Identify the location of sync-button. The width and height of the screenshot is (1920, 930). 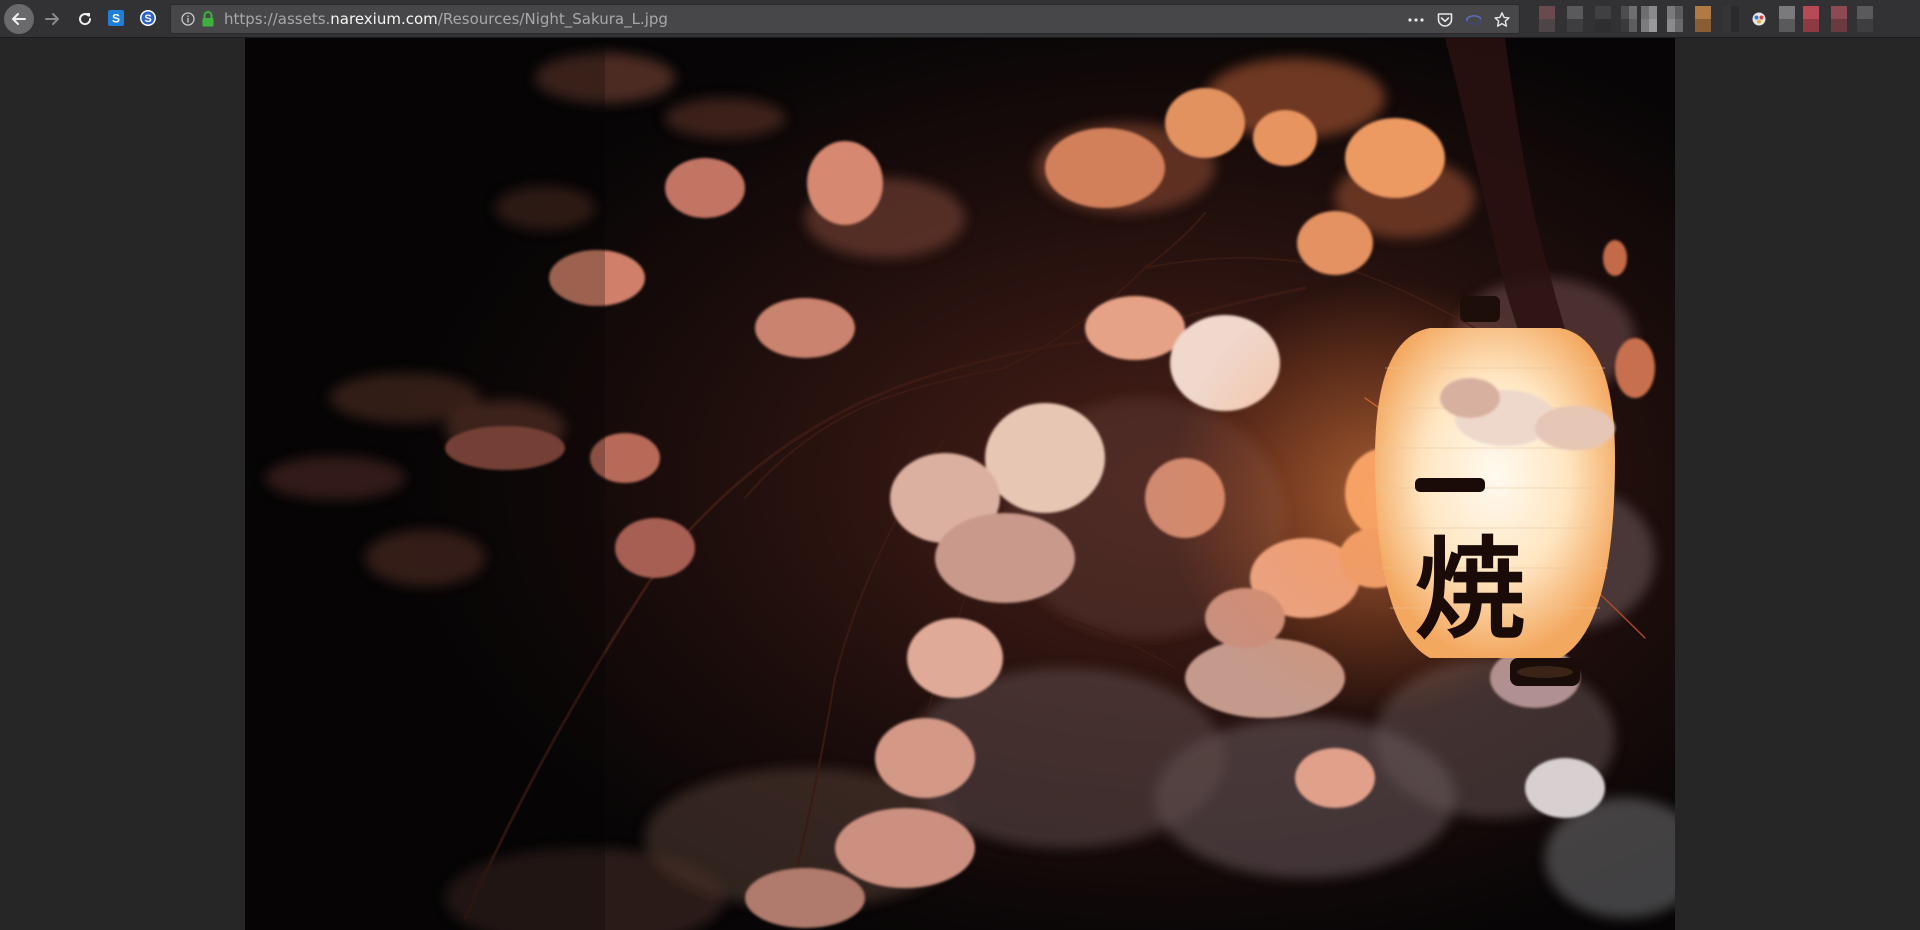
(1474, 20).